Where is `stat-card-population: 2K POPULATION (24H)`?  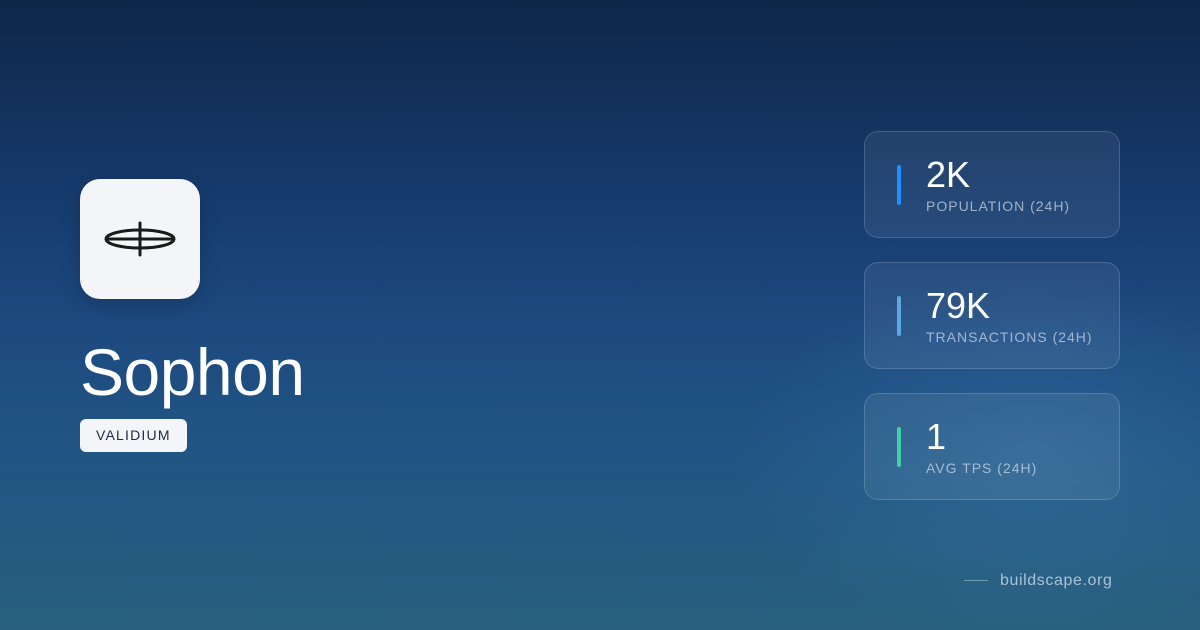
stat-card-population: 2K POPULATION (24H) is located at coordinates (992, 184).